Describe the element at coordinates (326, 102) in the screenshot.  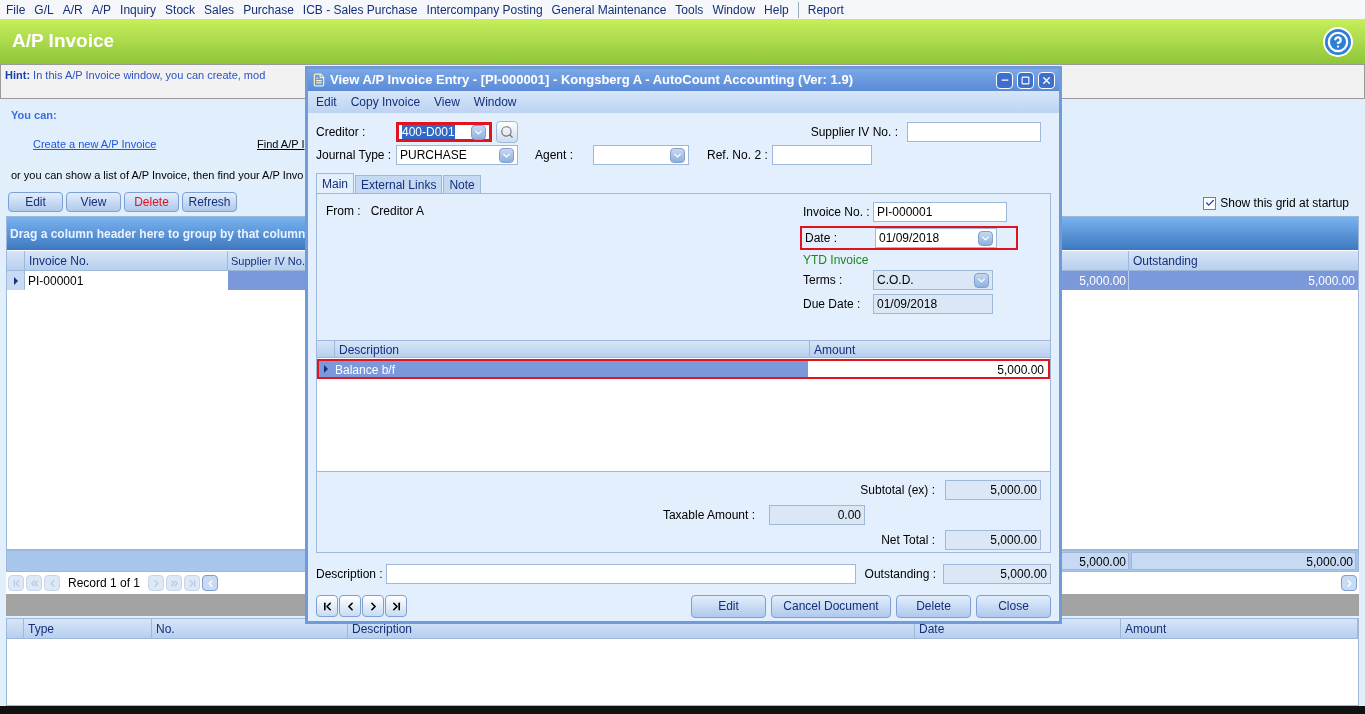
I see `menu-item: Edit` at that location.